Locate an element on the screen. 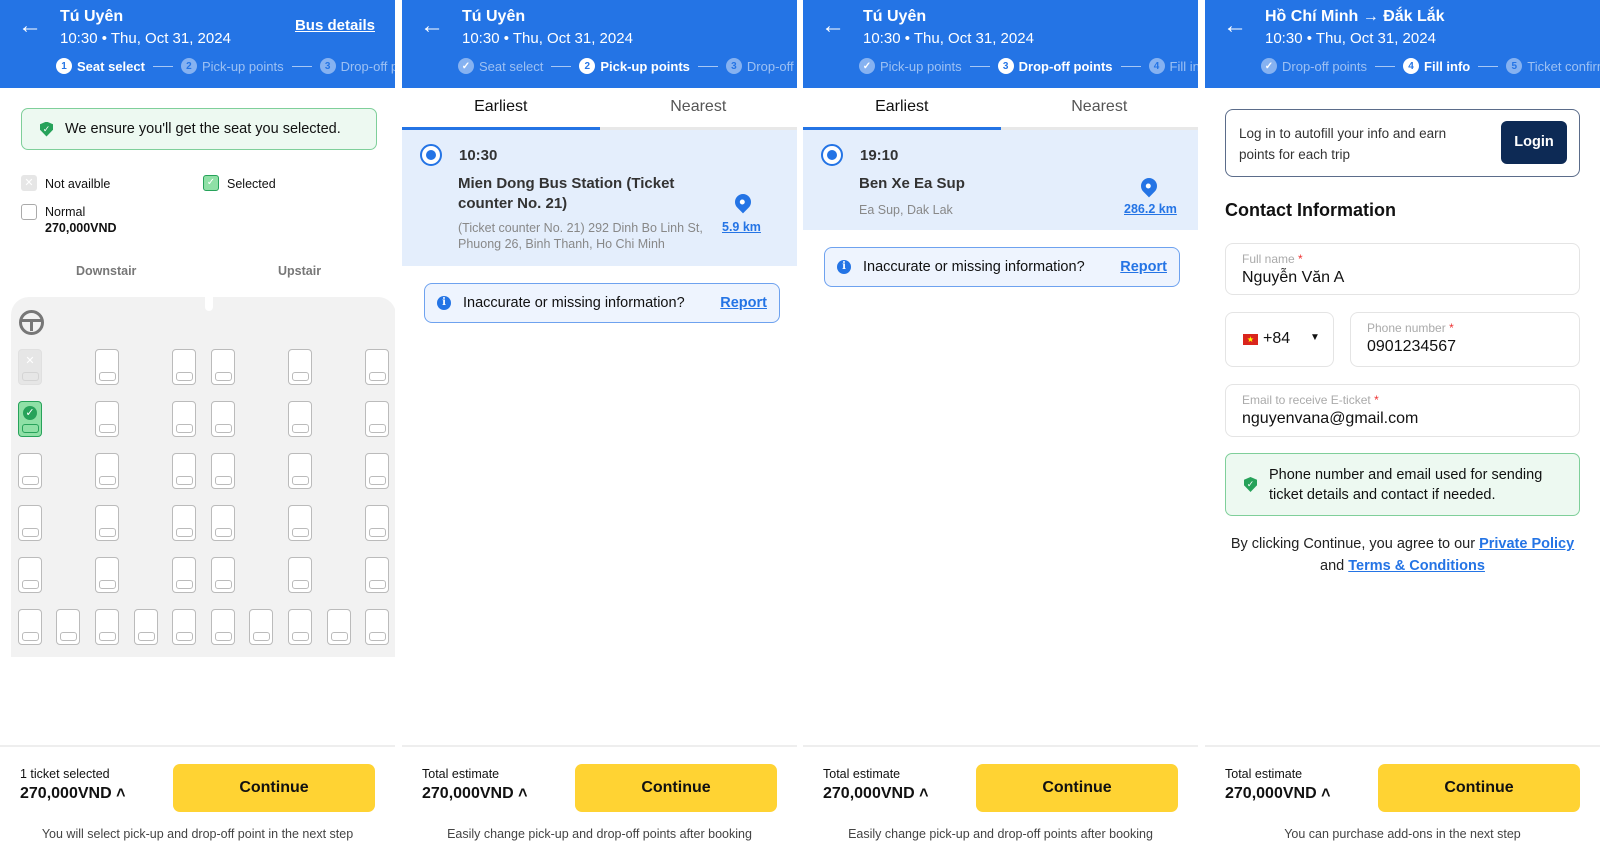 This screenshot has height=854, width=1600. seat-selected: ✓ is located at coordinates (30, 419).